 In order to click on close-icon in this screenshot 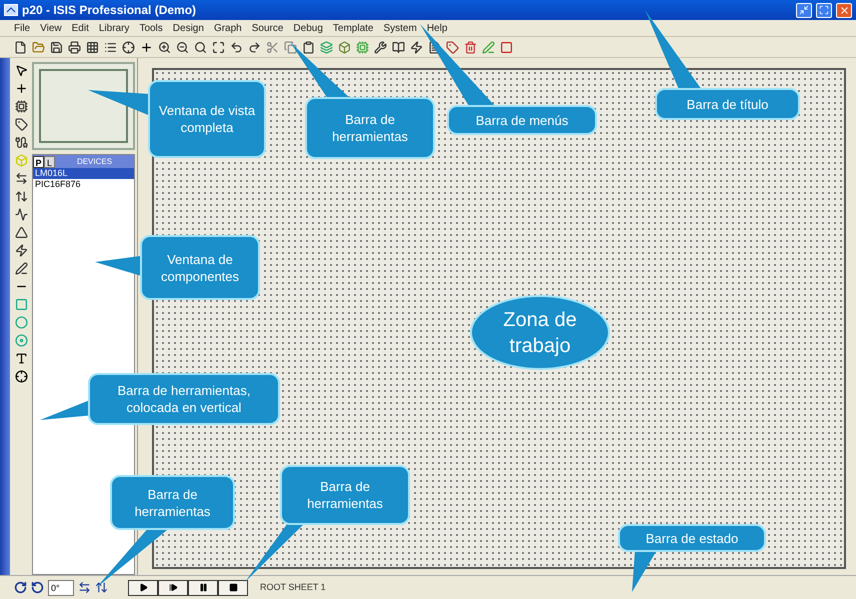, I will do `click(844, 10)`.